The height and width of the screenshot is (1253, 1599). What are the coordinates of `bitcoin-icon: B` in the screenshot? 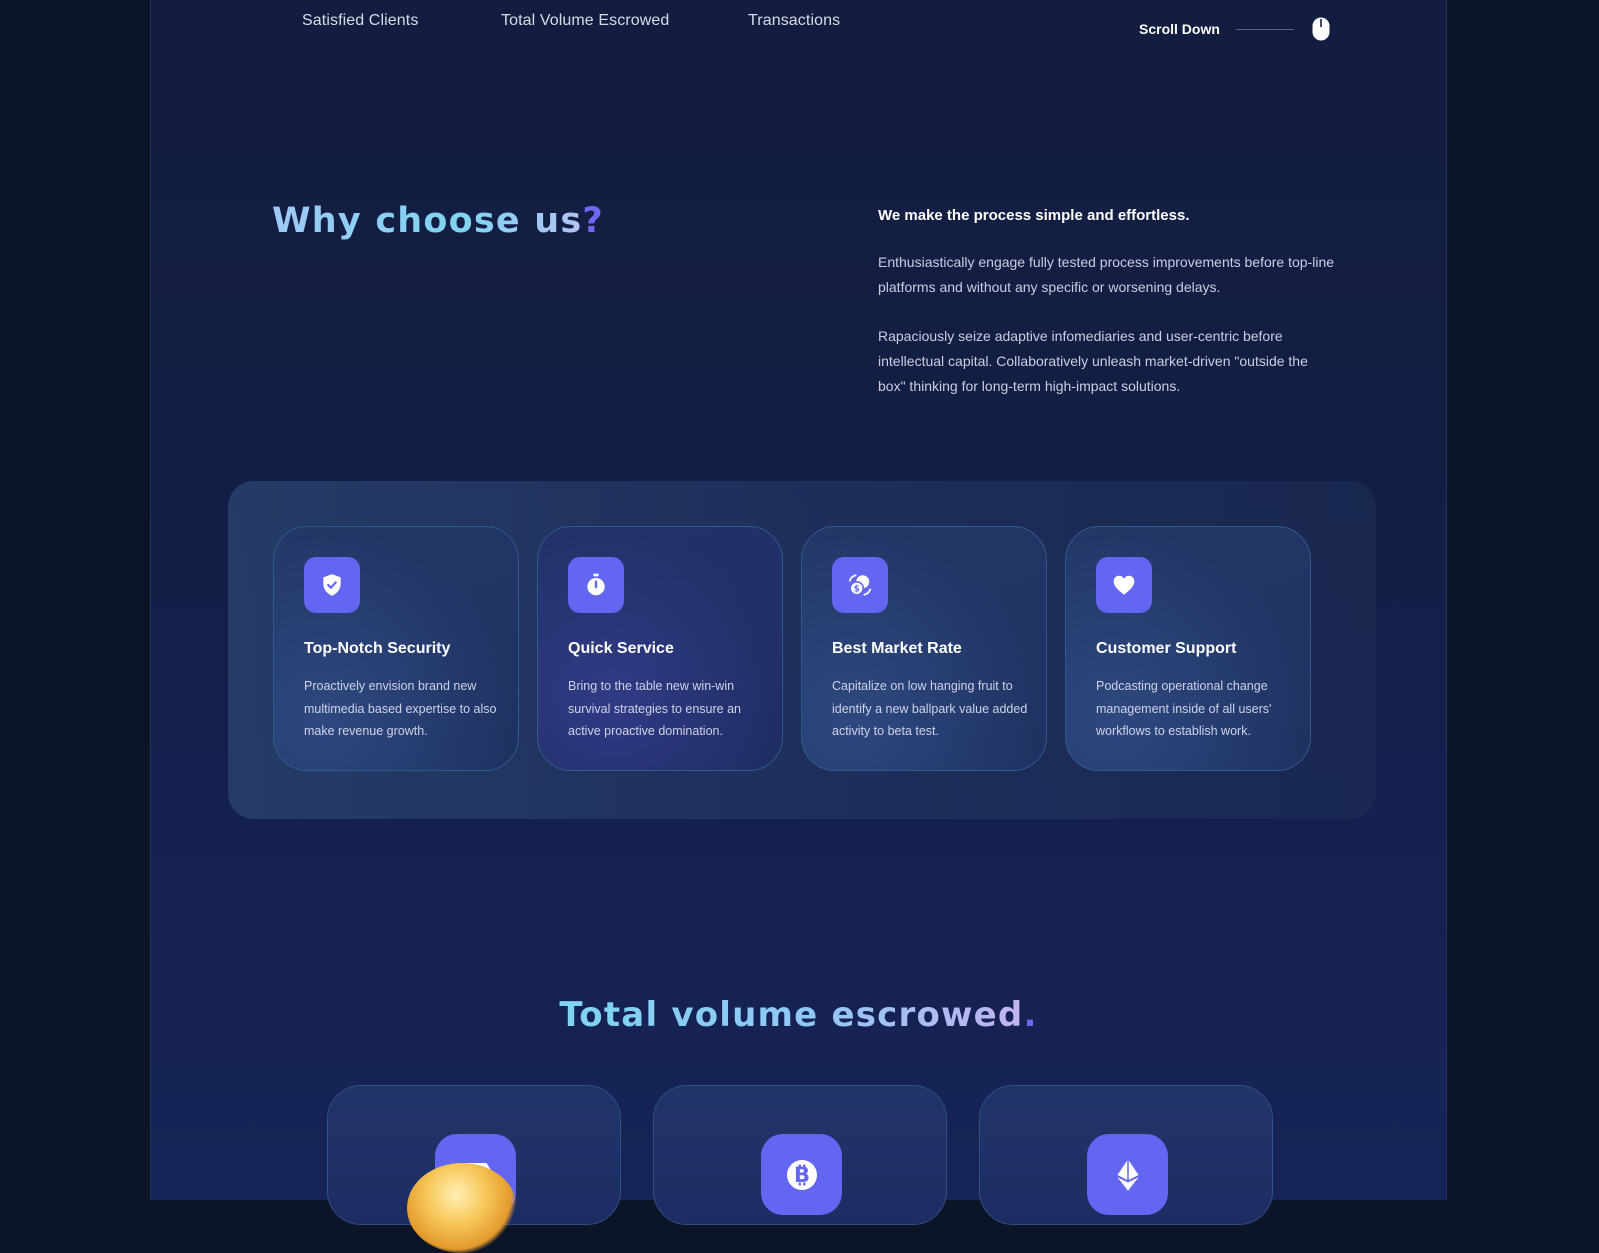 It's located at (801, 1174).